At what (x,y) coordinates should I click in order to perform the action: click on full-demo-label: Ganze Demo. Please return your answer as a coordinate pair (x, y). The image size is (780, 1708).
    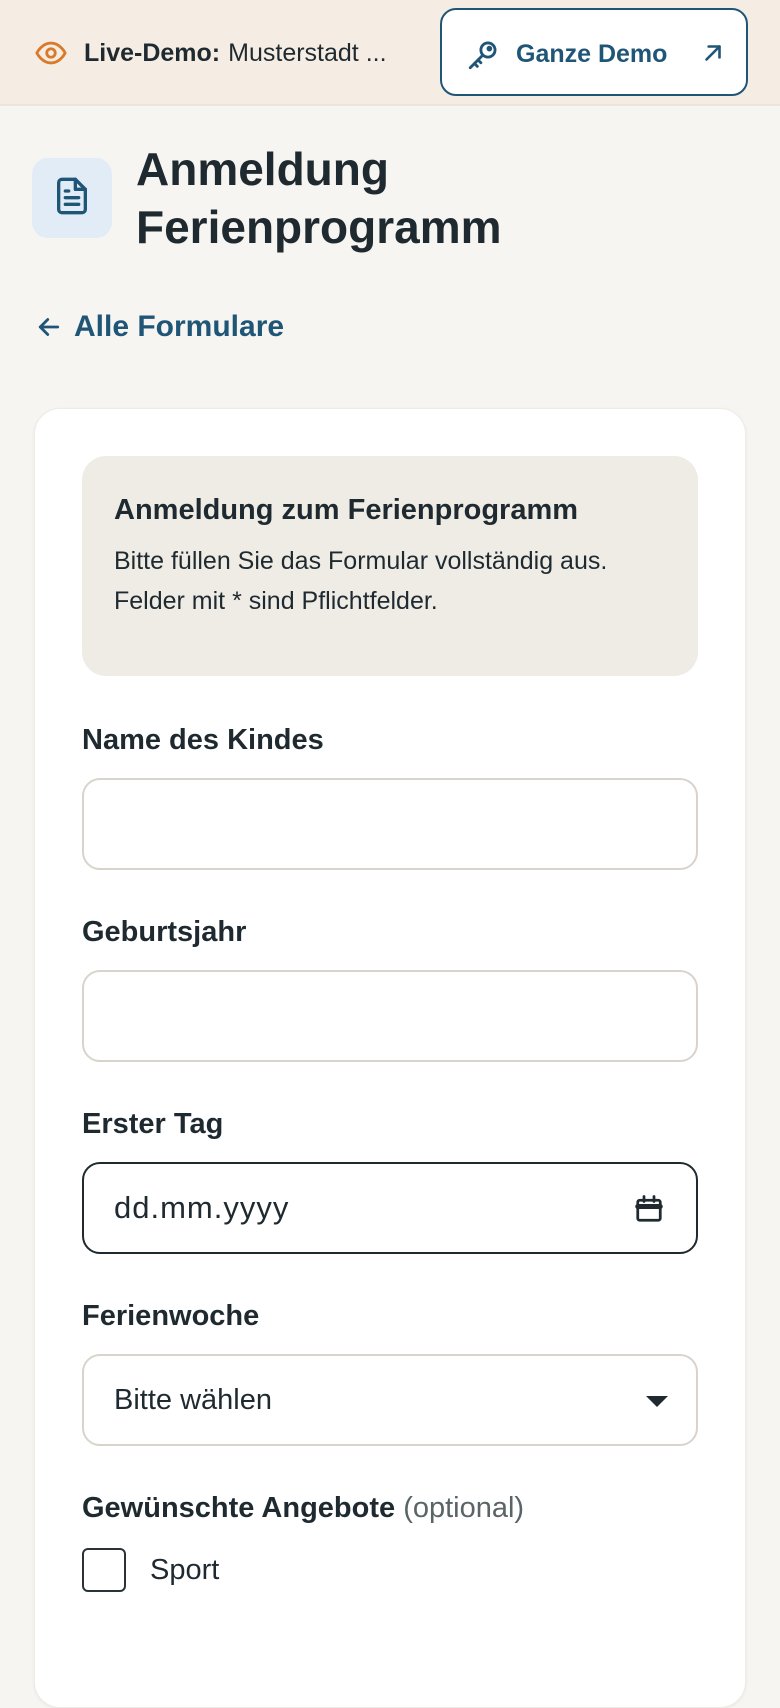
    Looking at the image, I should click on (592, 54).